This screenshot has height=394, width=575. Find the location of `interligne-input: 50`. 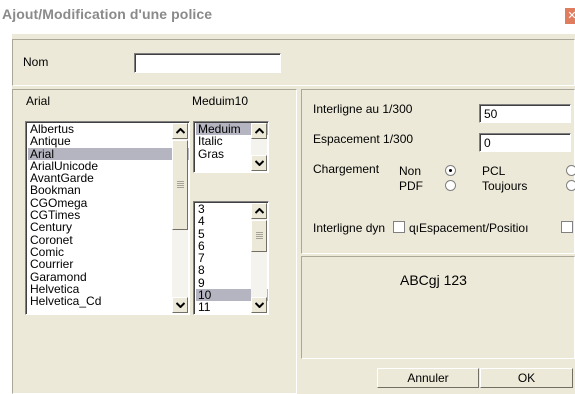

interligne-input: 50 is located at coordinates (525, 113).